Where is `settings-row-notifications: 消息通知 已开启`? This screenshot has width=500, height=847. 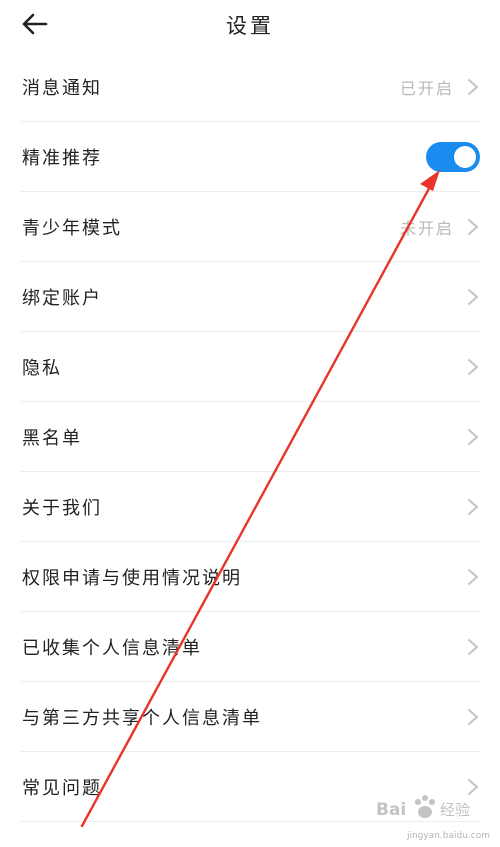 settings-row-notifications: 消息通知 已开启 is located at coordinates (250, 87).